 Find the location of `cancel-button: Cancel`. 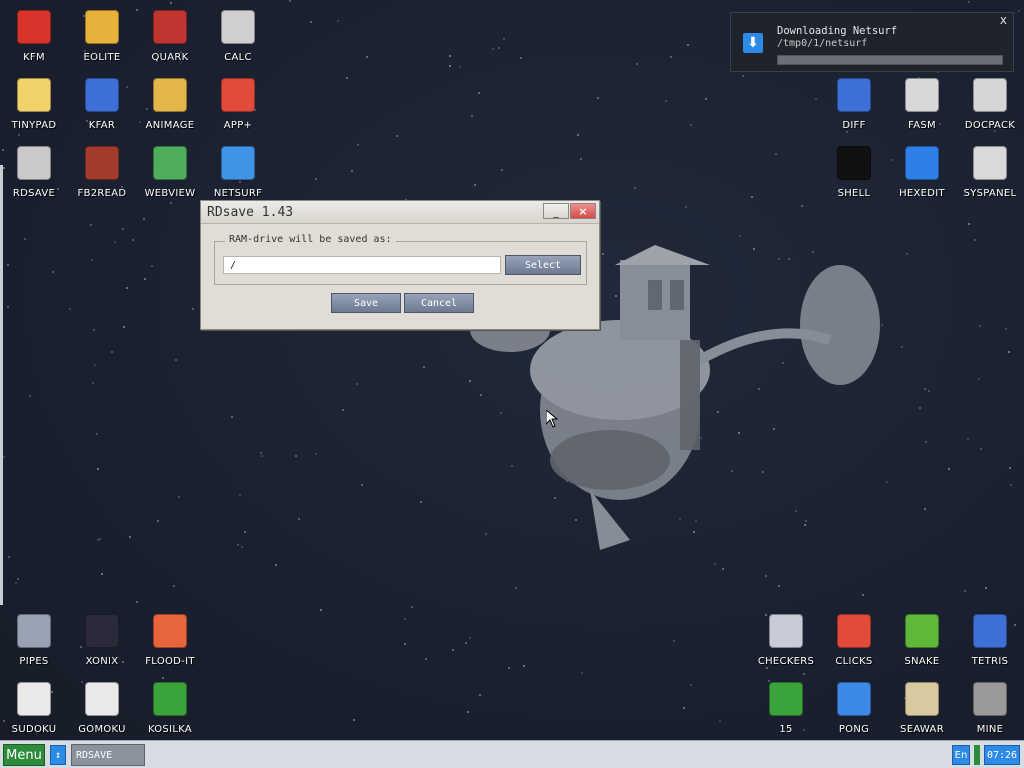

cancel-button: Cancel is located at coordinates (439, 303).